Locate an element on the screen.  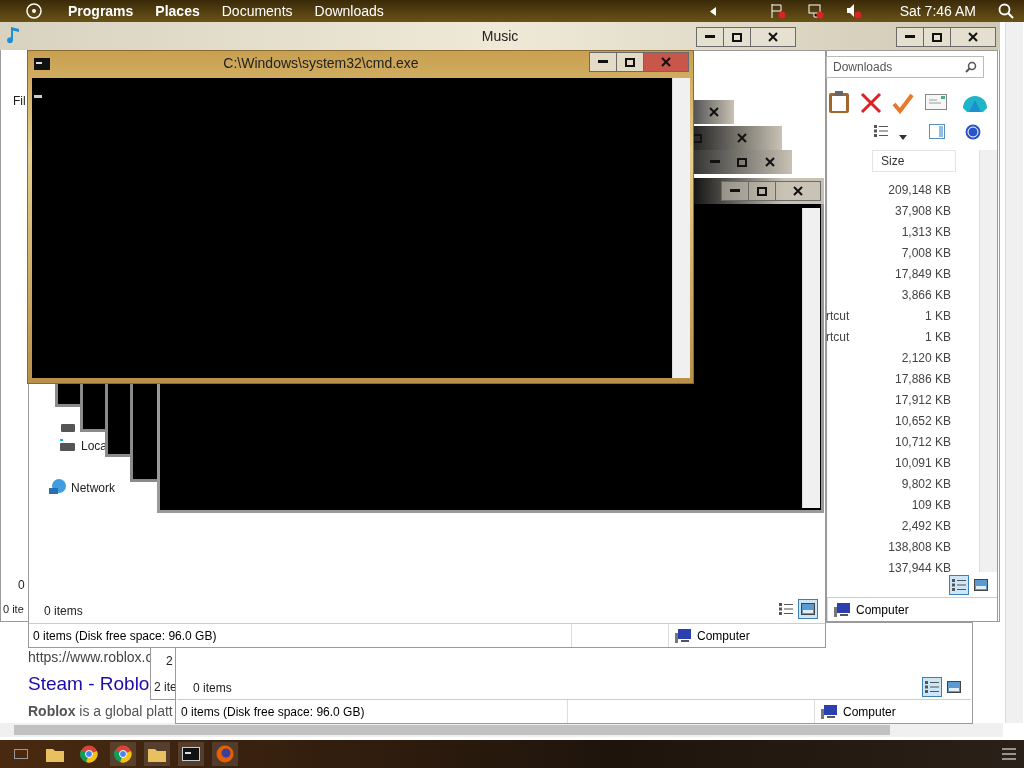
nav-item: Network is located at coordinates (93, 488).